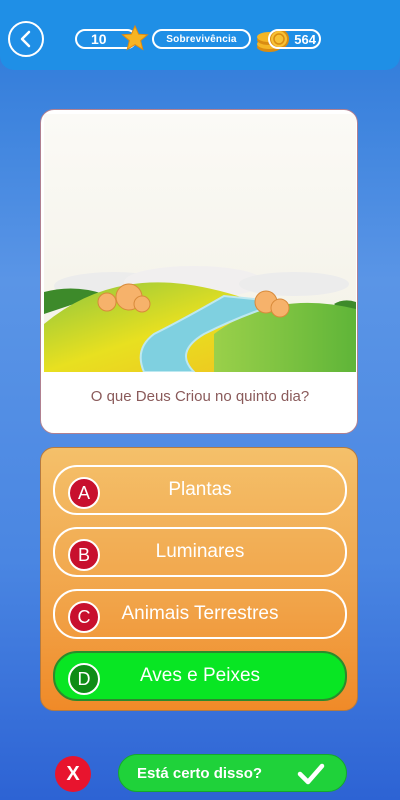 Image resolution: width=400 pixels, height=800 pixels. I want to click on back-arrow-icon, so click(25, 39).